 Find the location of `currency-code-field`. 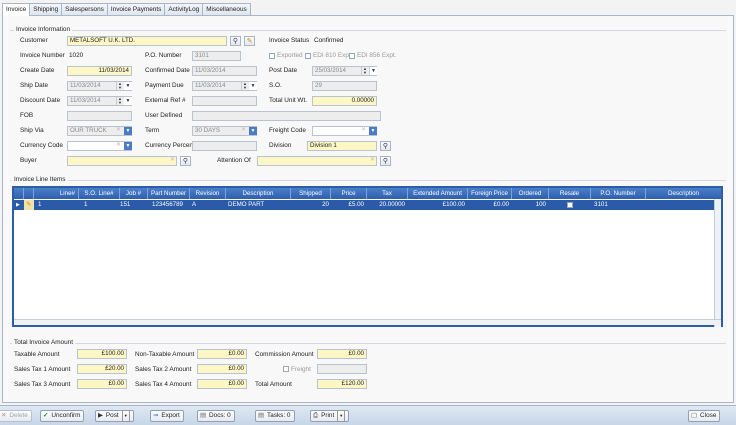

currency-code-field is located at coordinates (99, 146).